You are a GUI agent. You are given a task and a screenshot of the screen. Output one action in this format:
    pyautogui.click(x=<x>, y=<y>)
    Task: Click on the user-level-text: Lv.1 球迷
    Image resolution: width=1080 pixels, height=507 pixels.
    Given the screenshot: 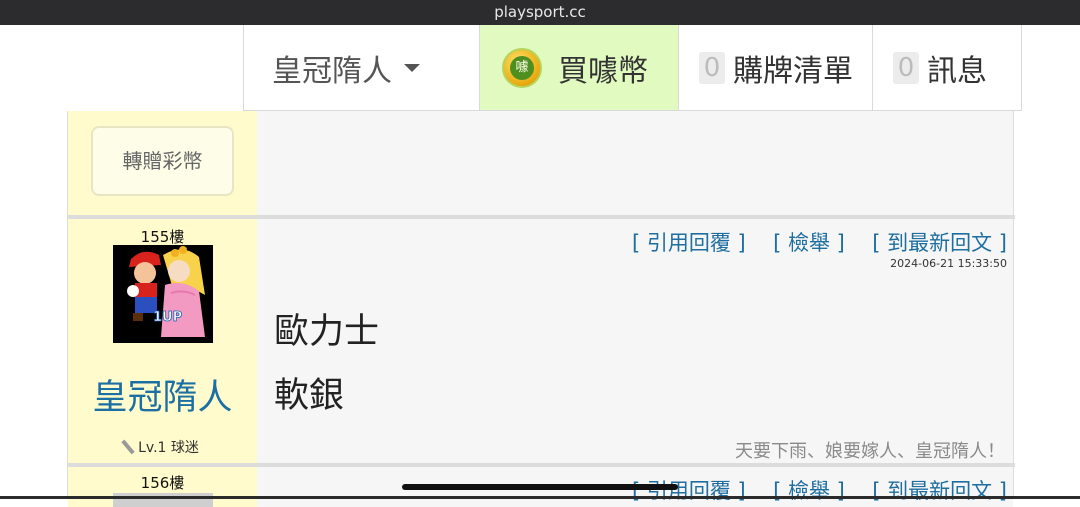 What is the action you would take?
    pyautogui.click(x=168, y=448)
    